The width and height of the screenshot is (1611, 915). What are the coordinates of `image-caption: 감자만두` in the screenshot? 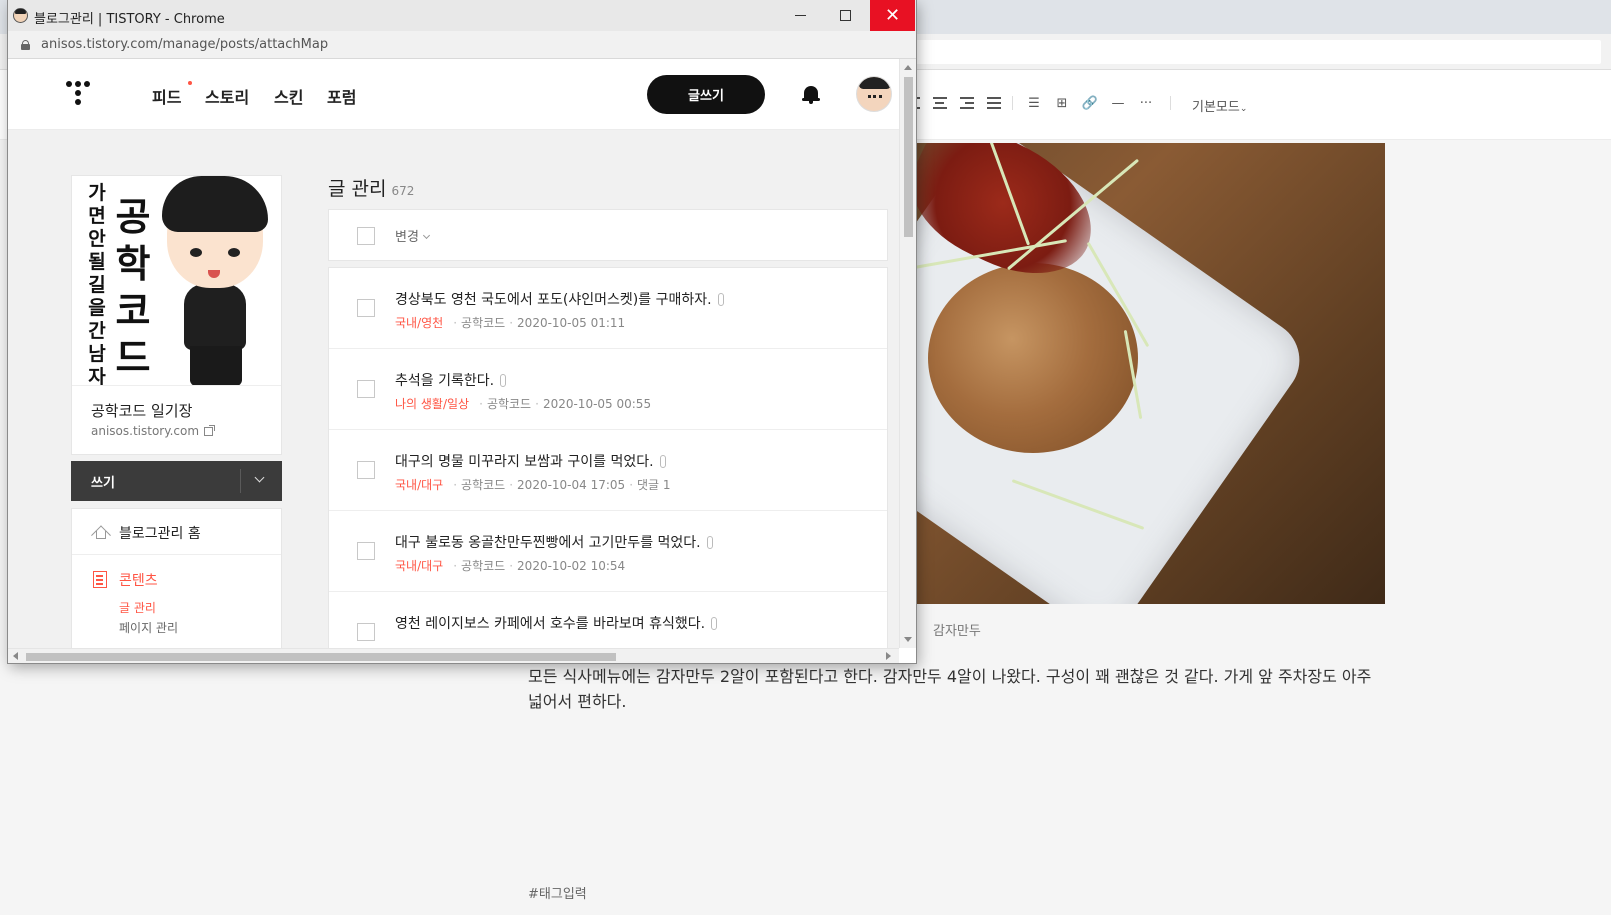 It's located at (957, 629).